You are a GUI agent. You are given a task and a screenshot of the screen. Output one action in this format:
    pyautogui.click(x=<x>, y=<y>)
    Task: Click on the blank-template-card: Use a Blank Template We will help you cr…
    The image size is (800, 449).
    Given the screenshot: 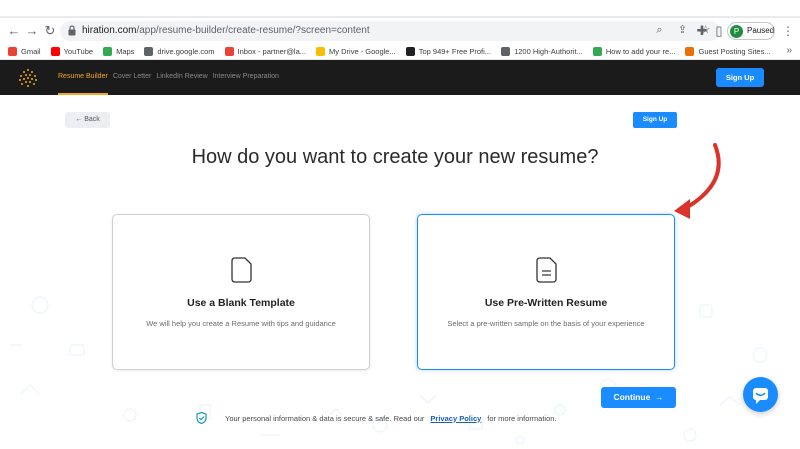 What is the action you would take?
    pyautogui.click(x=241, y=292)
    